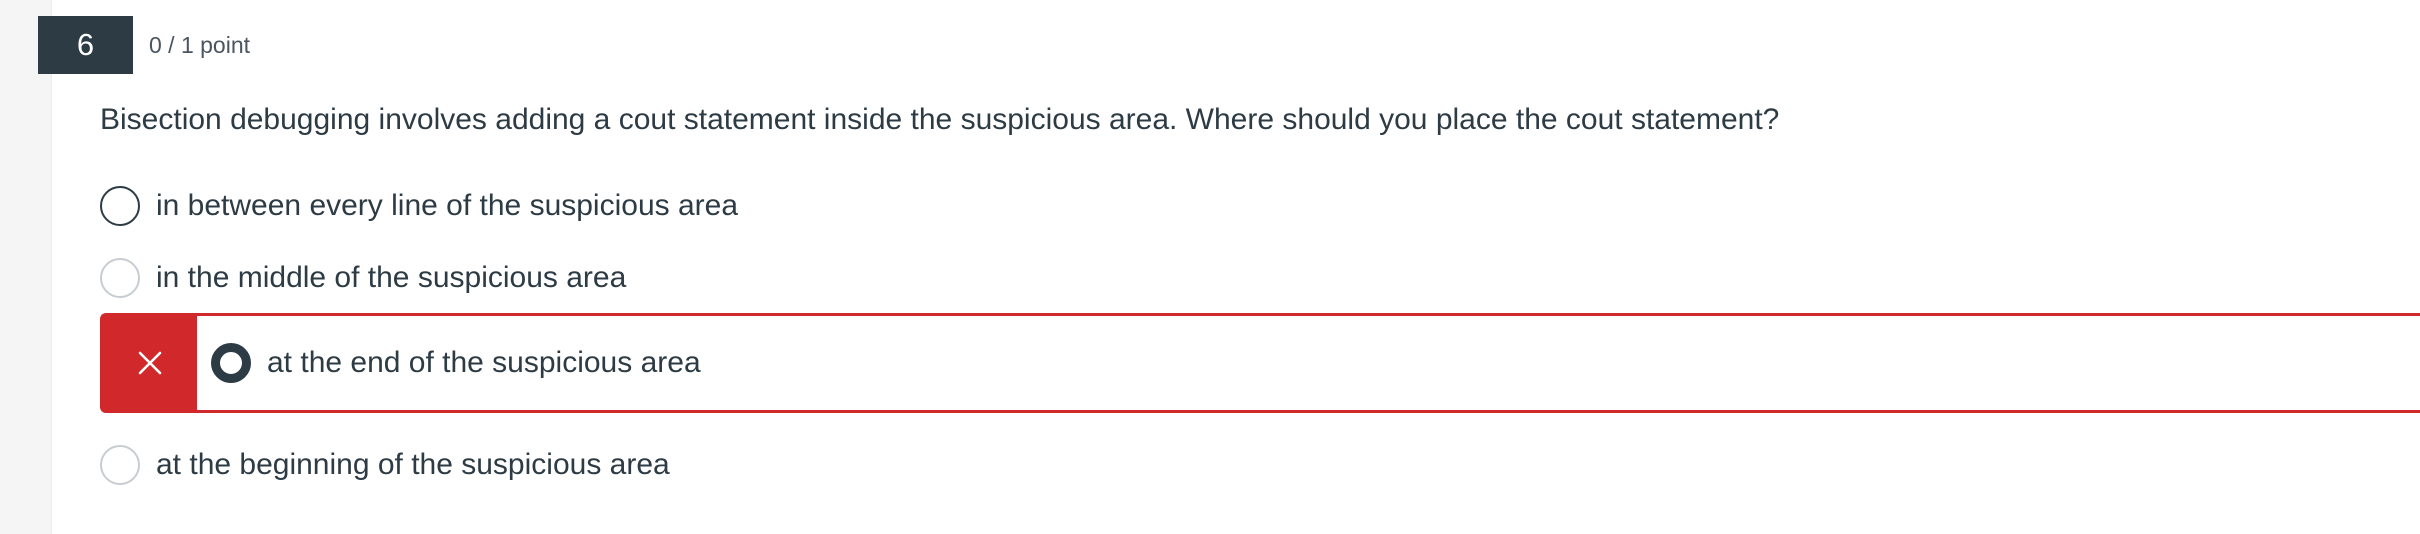  Describe the element at coordinates (200, 44) in the screenshot. I see `question-points: 0 / 1 point` at that location.